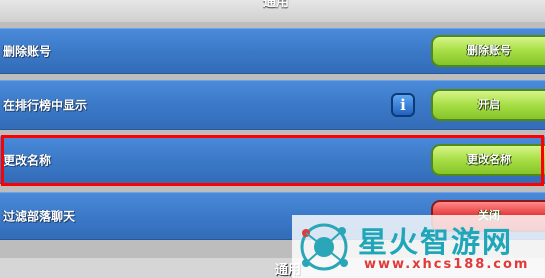  Describe the element at coordinates (324, 247) in the screenshot. I see `watermark-logo-icon` at that location.